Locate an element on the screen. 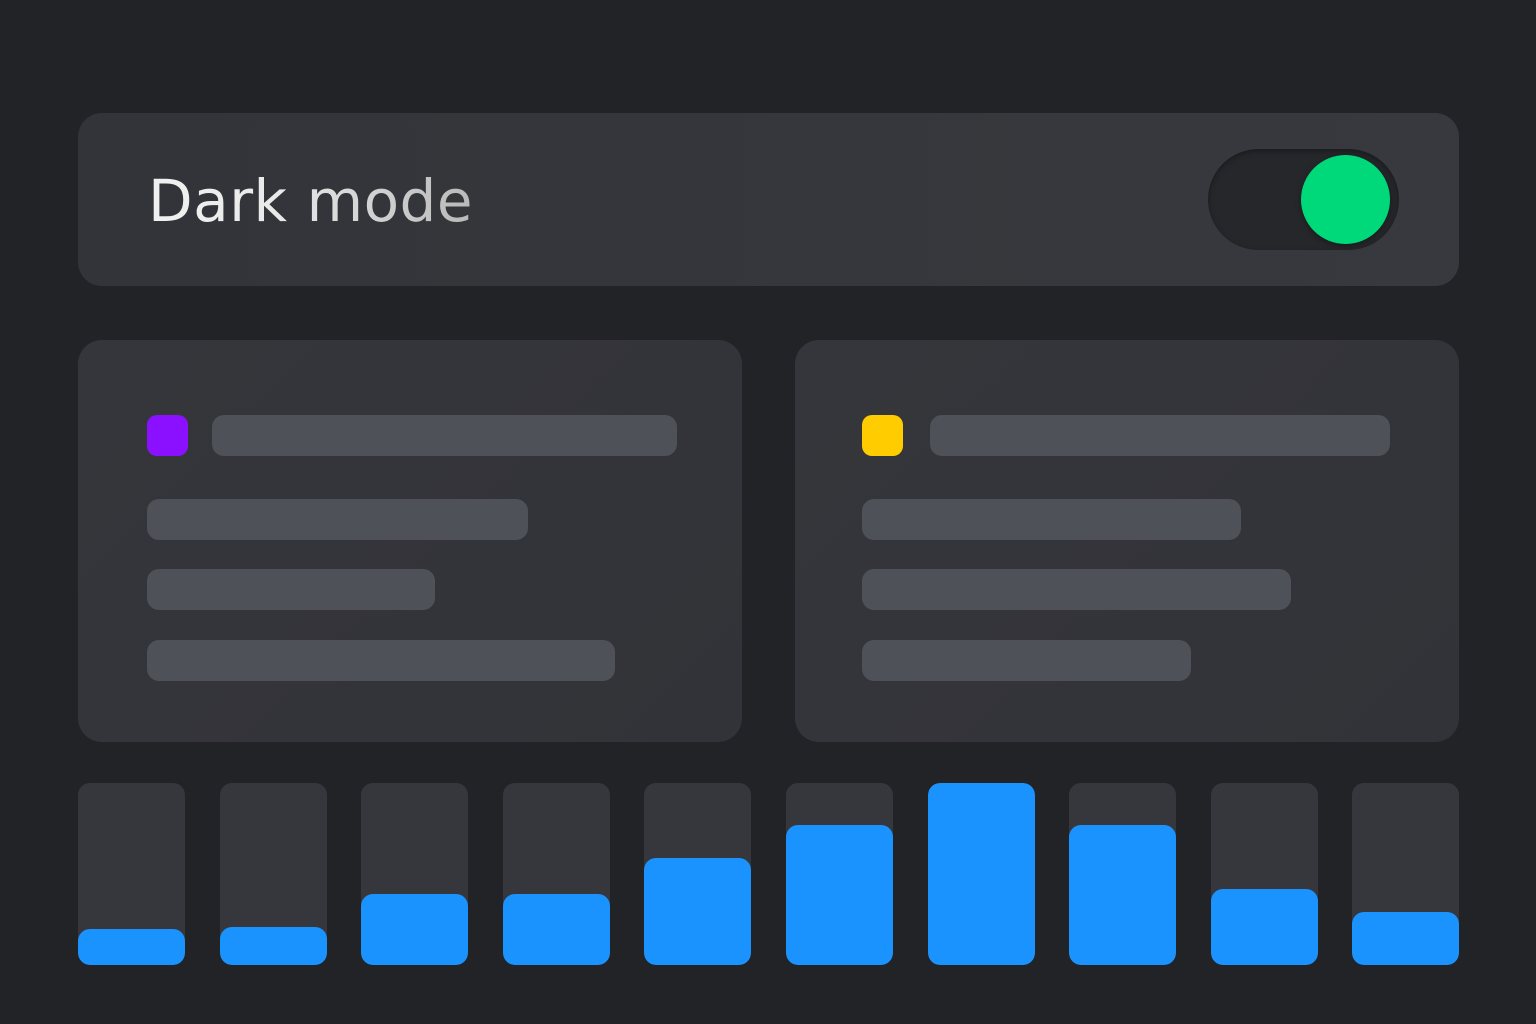  dark-mode-toggle is located at coordinates (1303, 199).